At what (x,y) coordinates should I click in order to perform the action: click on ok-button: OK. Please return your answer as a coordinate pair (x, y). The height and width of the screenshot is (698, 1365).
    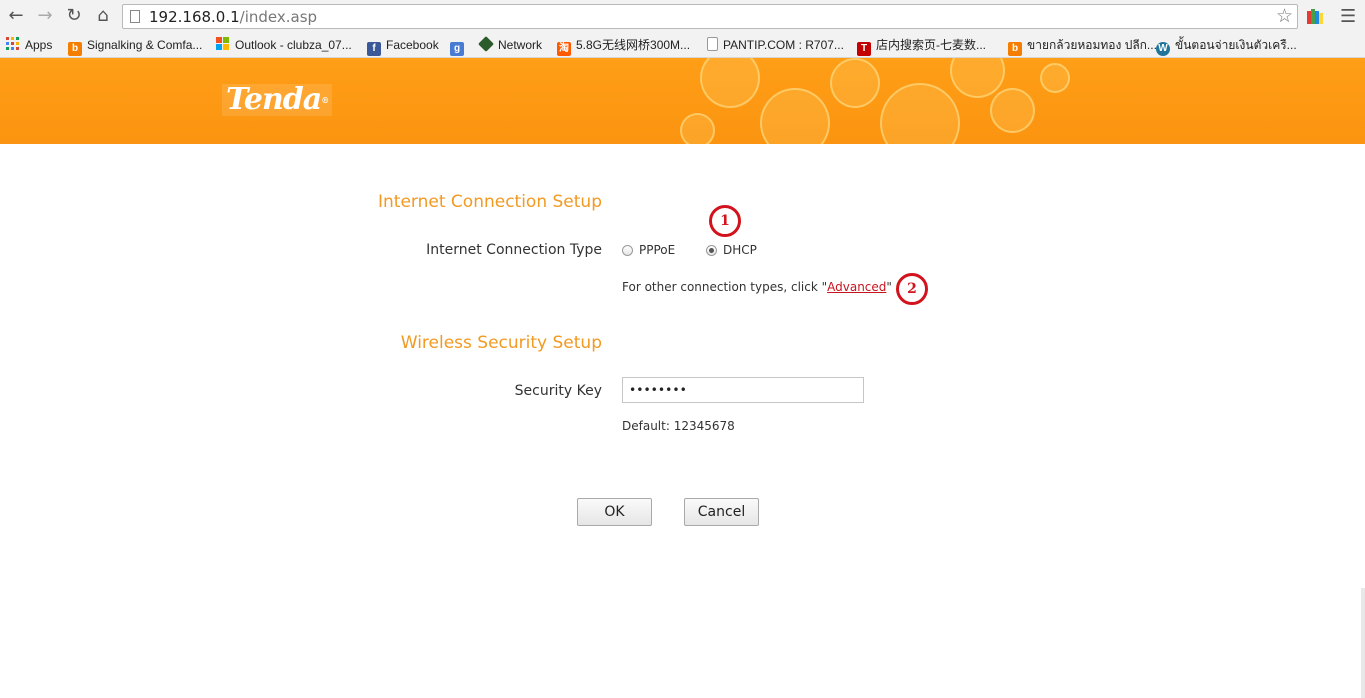
    Looking at the image, I should click on (614, 512).